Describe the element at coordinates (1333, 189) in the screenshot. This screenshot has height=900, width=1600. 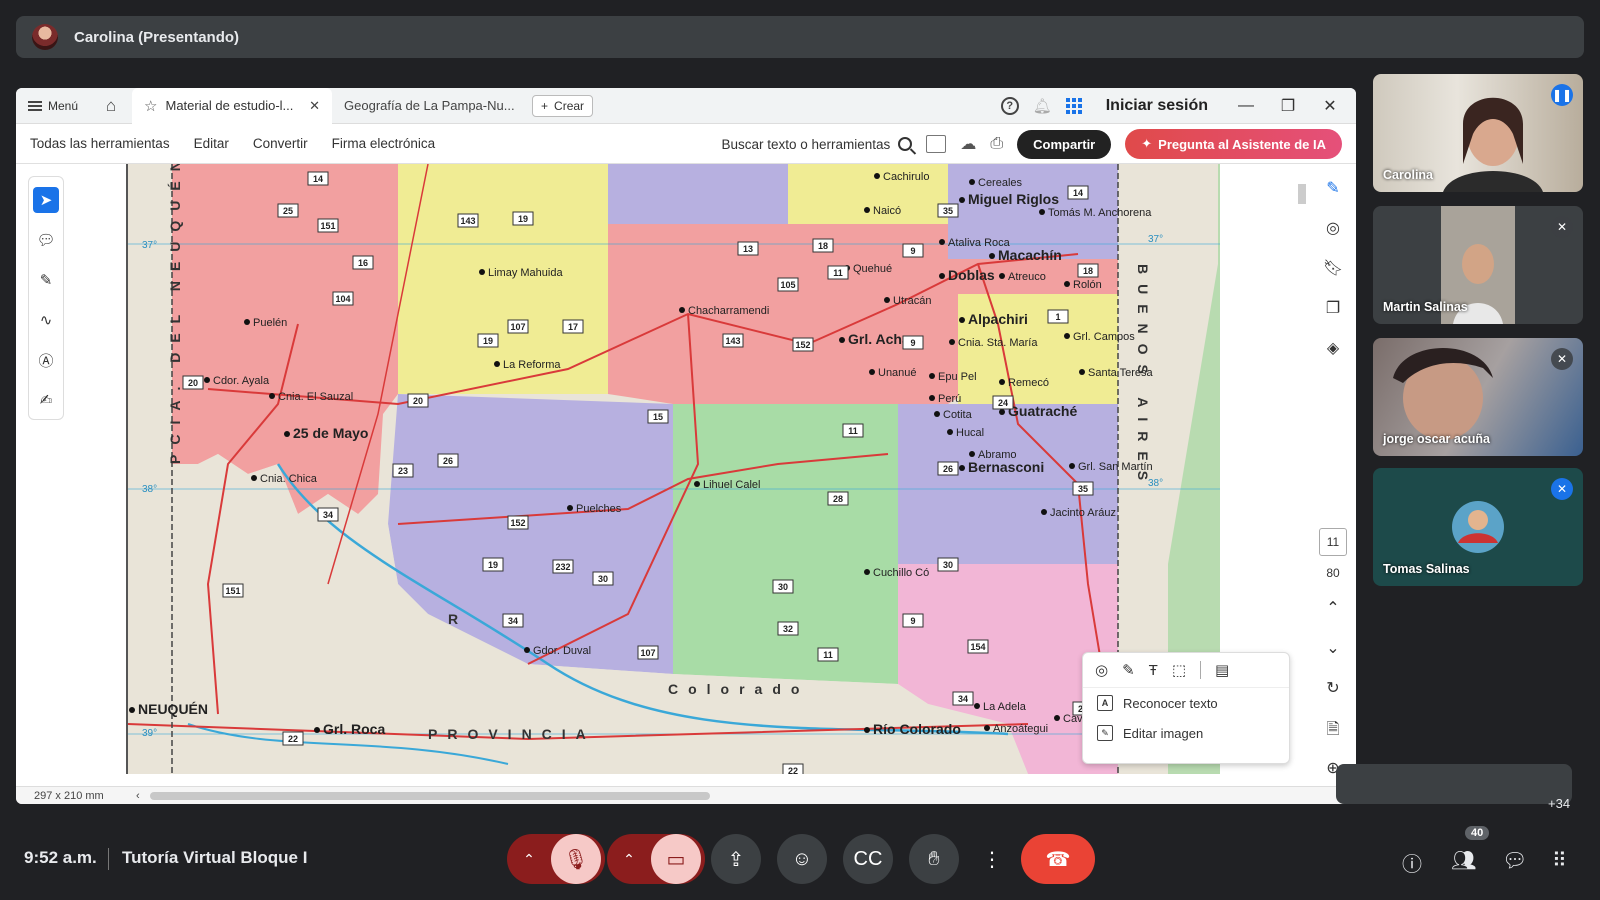
I see `edit-pdf-icon: ✎` at that location.